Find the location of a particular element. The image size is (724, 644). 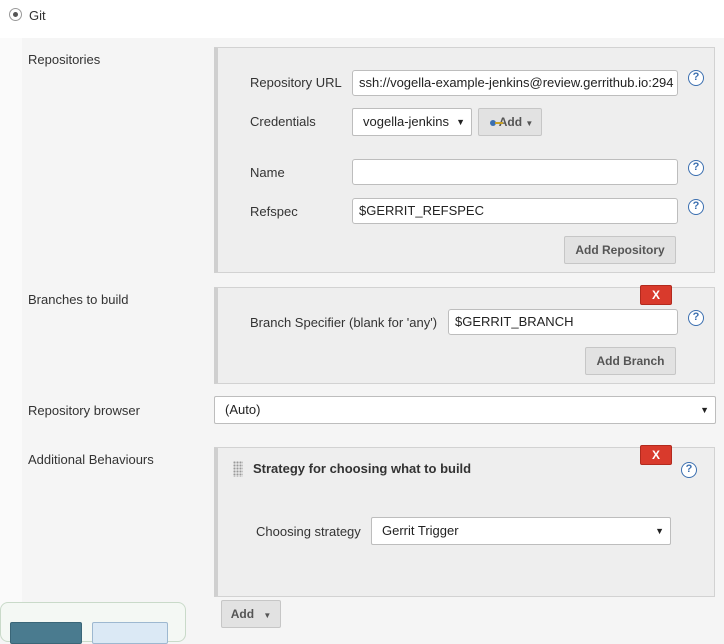

repository-browser-value: (Auto) is located at coordinates (243, 409).